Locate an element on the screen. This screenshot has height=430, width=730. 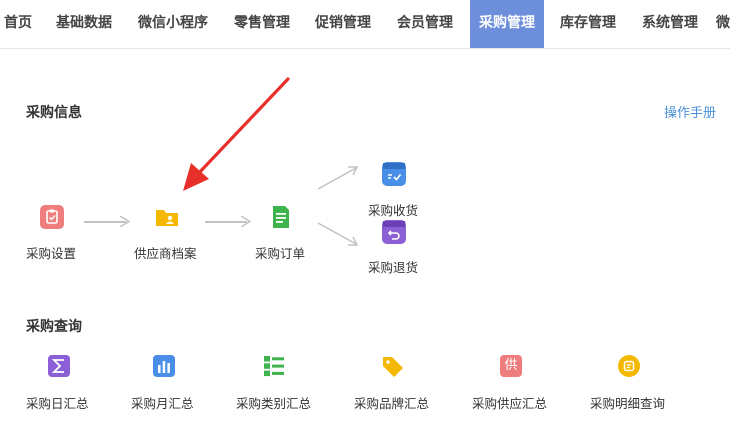
flow-node-purchase-receive: 采购收货 is located at coordinates (398, 190).